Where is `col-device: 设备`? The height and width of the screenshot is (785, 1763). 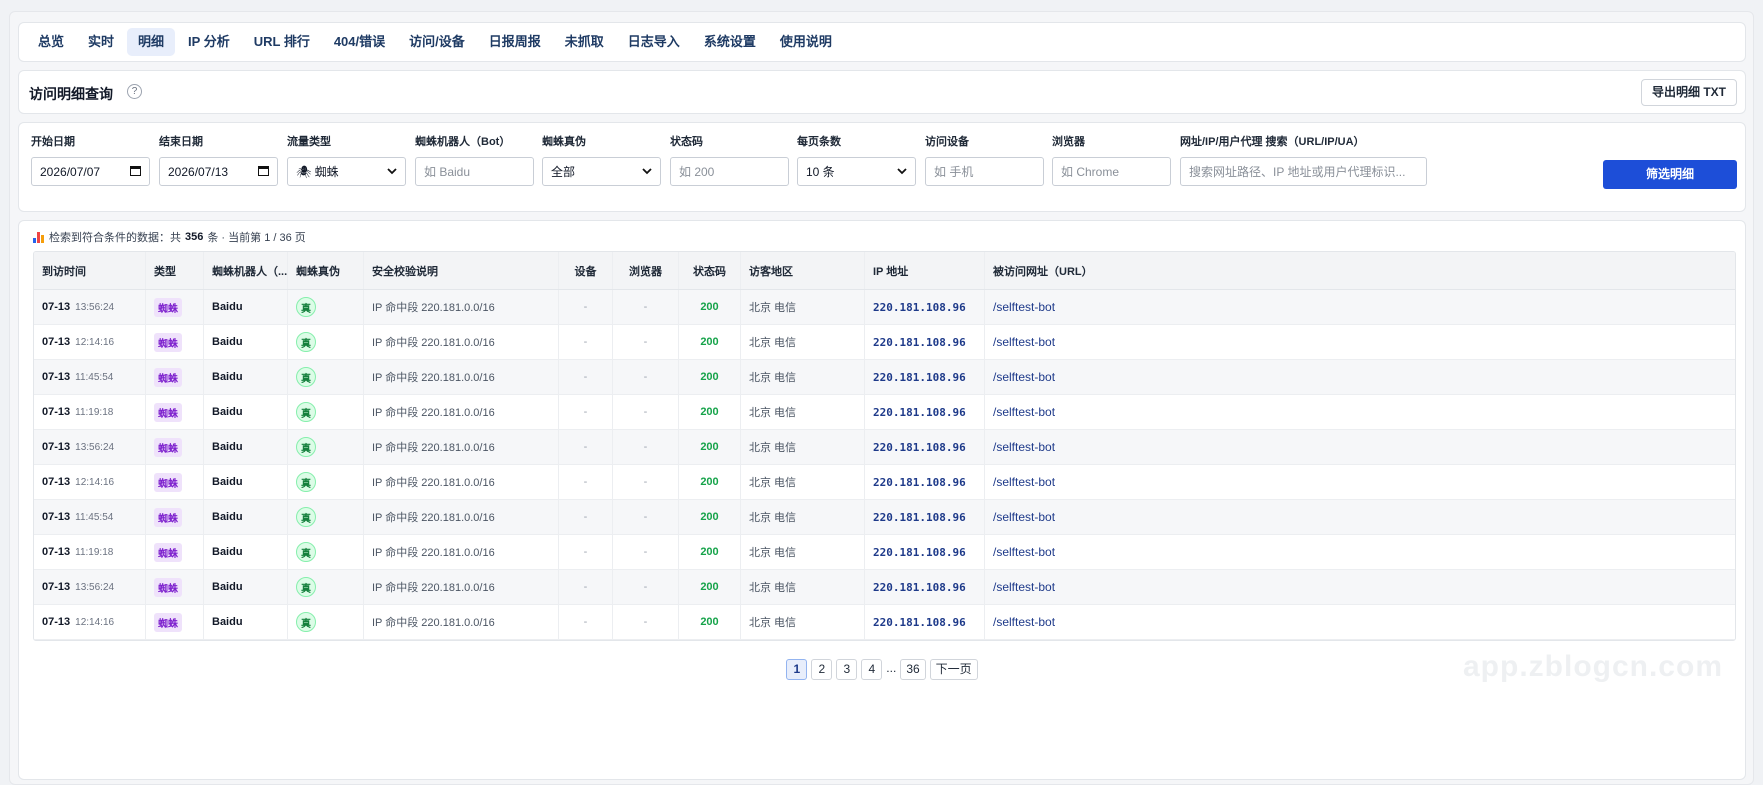 col-device: 设备 is located at coordinates (586, 270).